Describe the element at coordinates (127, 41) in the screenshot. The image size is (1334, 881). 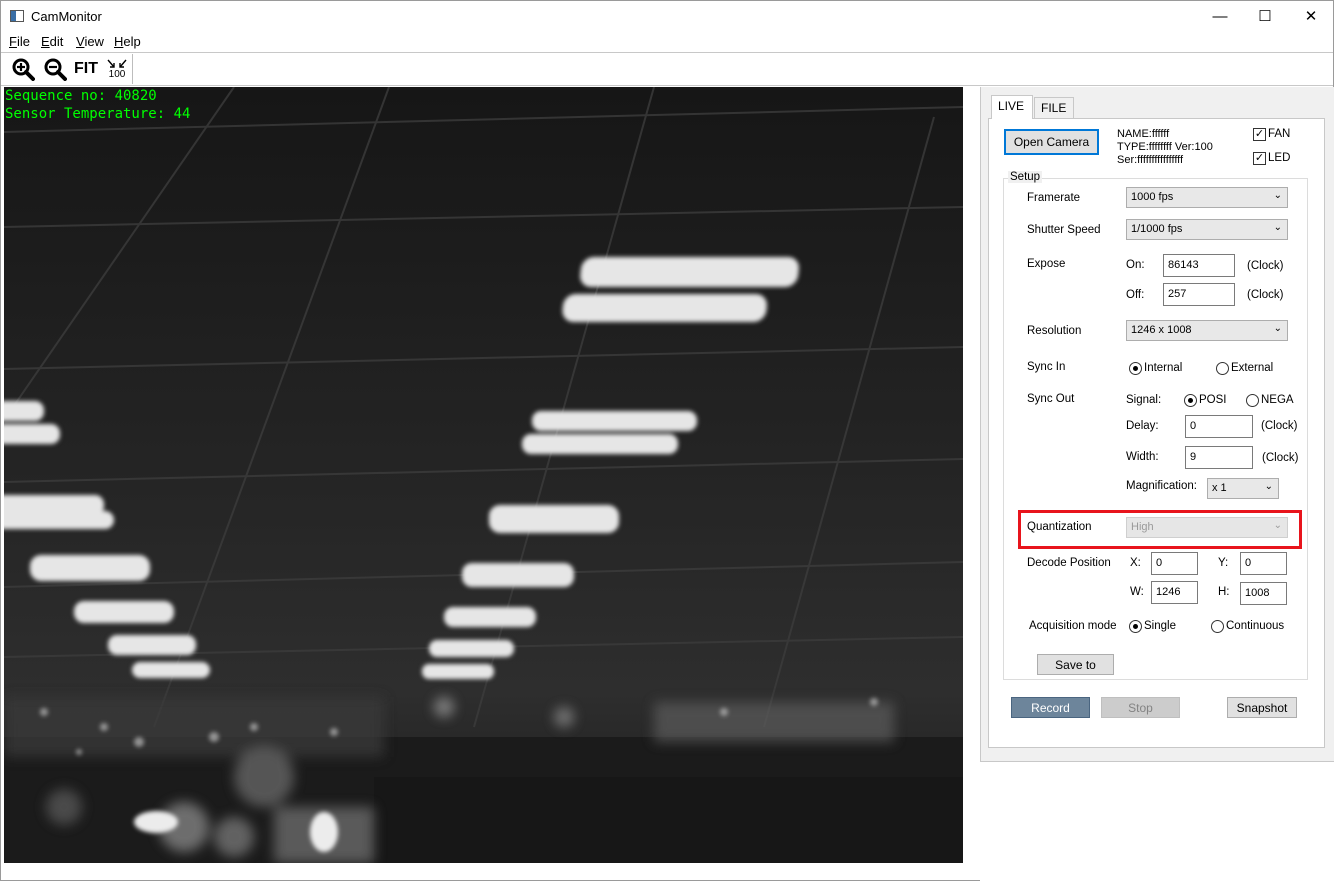
I see `menu-help: Help` at that location.